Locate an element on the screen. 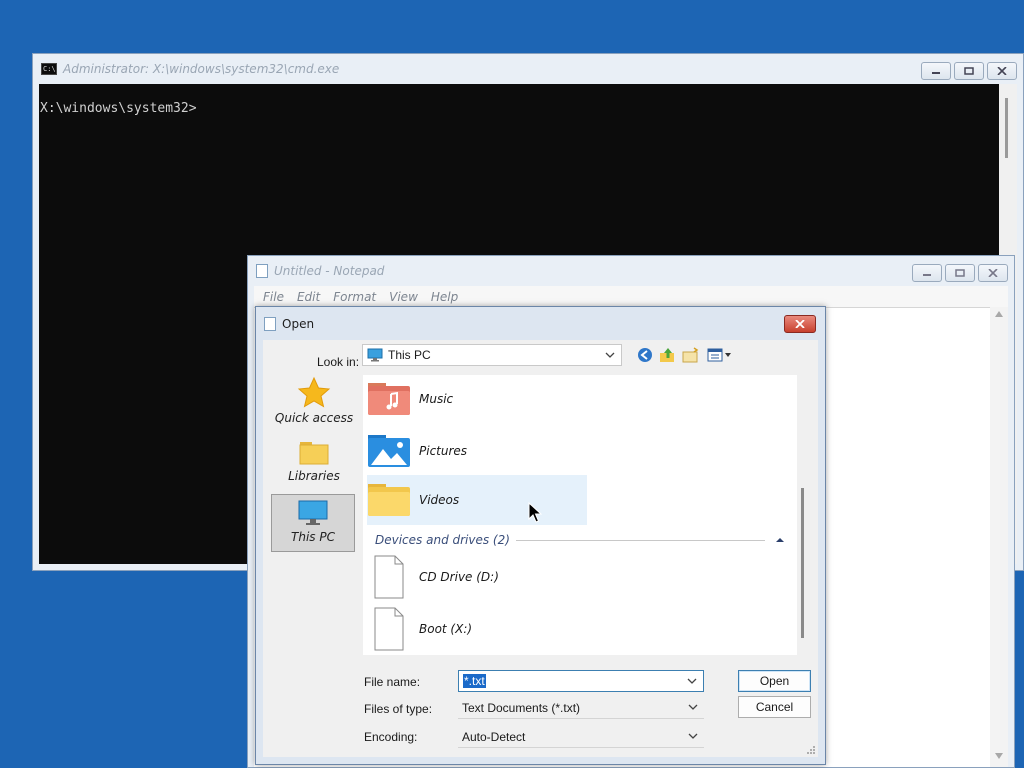  notepad-close-button is located at coordinates (993, 273).